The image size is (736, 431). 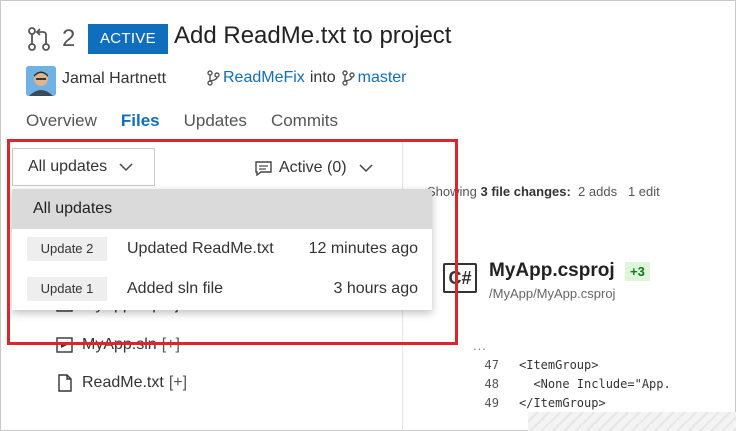 I want to click on comment-icon, so click(x=263, y=168).